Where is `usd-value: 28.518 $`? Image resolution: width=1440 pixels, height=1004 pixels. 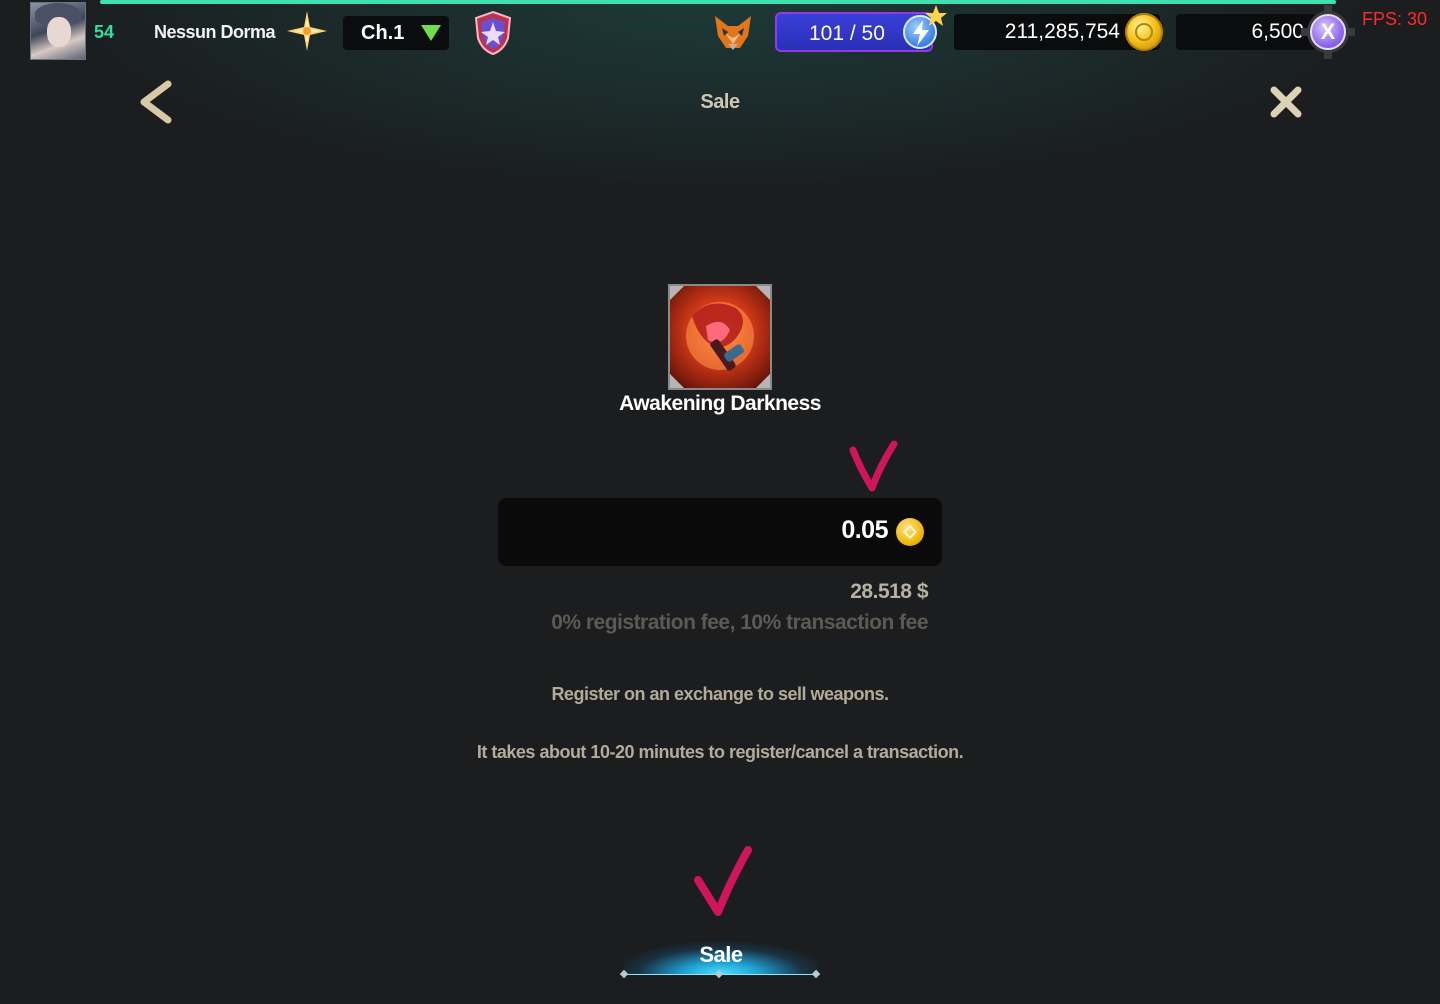 usd-value: 28.518 $ is located at coordinates (889, 591).